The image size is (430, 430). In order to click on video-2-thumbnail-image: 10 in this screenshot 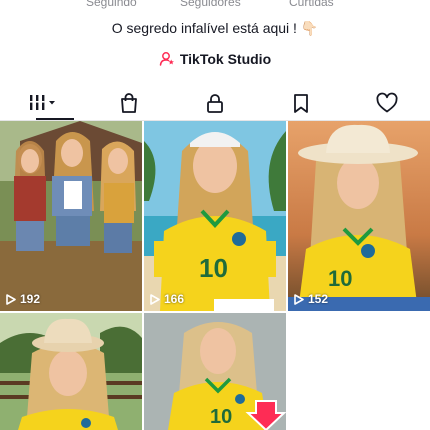, I will do `click(215, 216)`.